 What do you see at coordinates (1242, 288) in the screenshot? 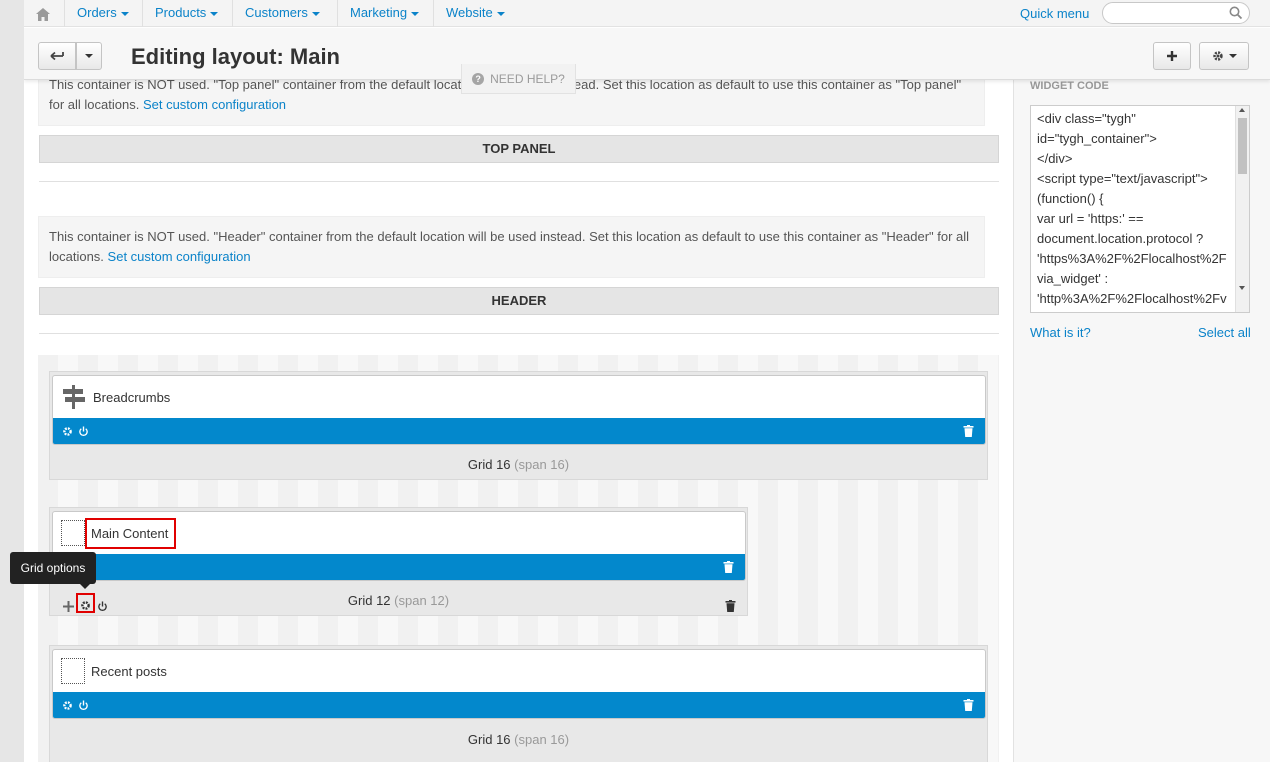
I see `scroll-down-icon` at bounding box center [1242, 288].